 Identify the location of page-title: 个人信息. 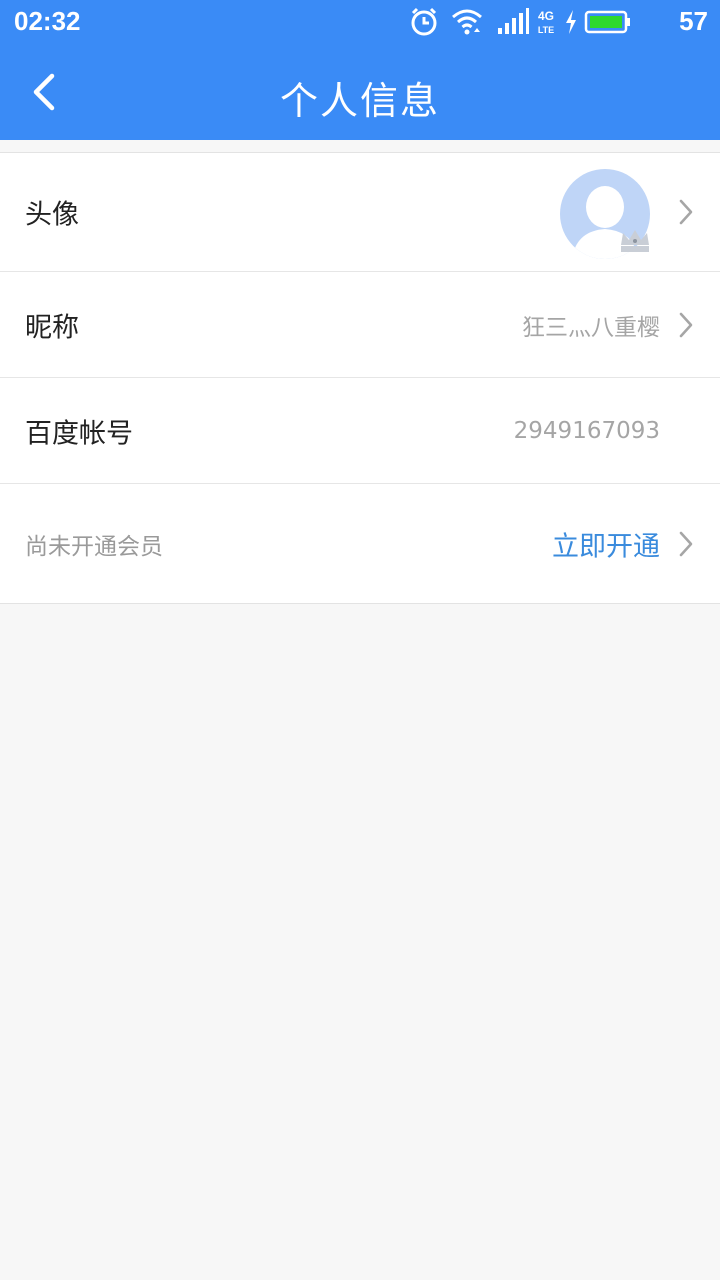
(359, 101).